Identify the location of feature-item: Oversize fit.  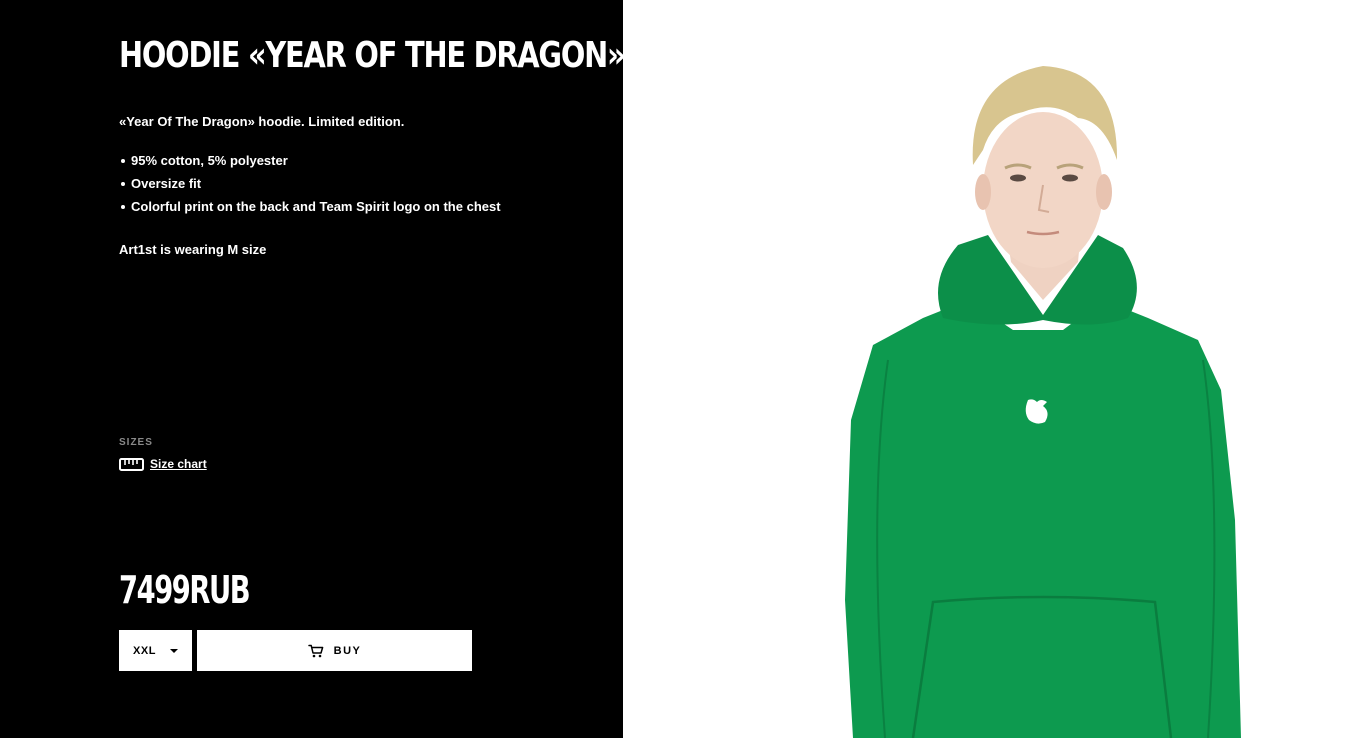
(310, 183).